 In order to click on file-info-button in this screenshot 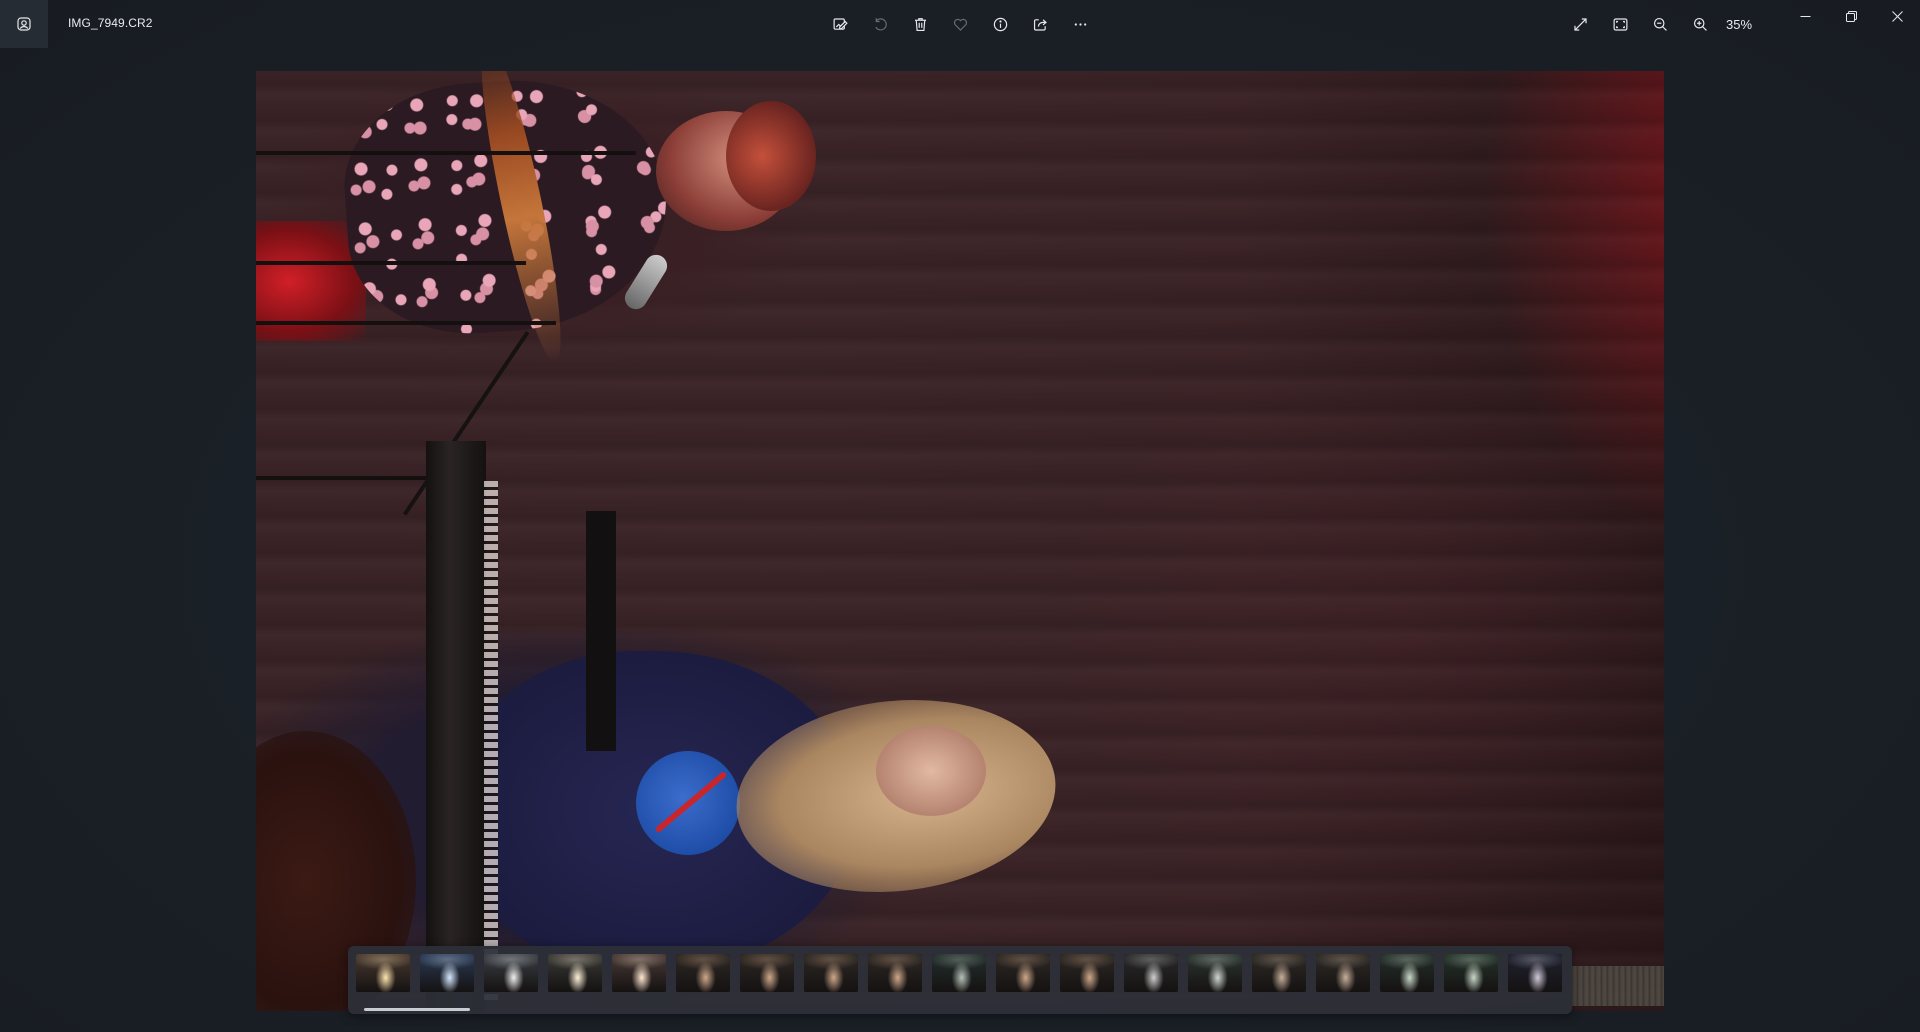, I will do `click(1000, 24)`.